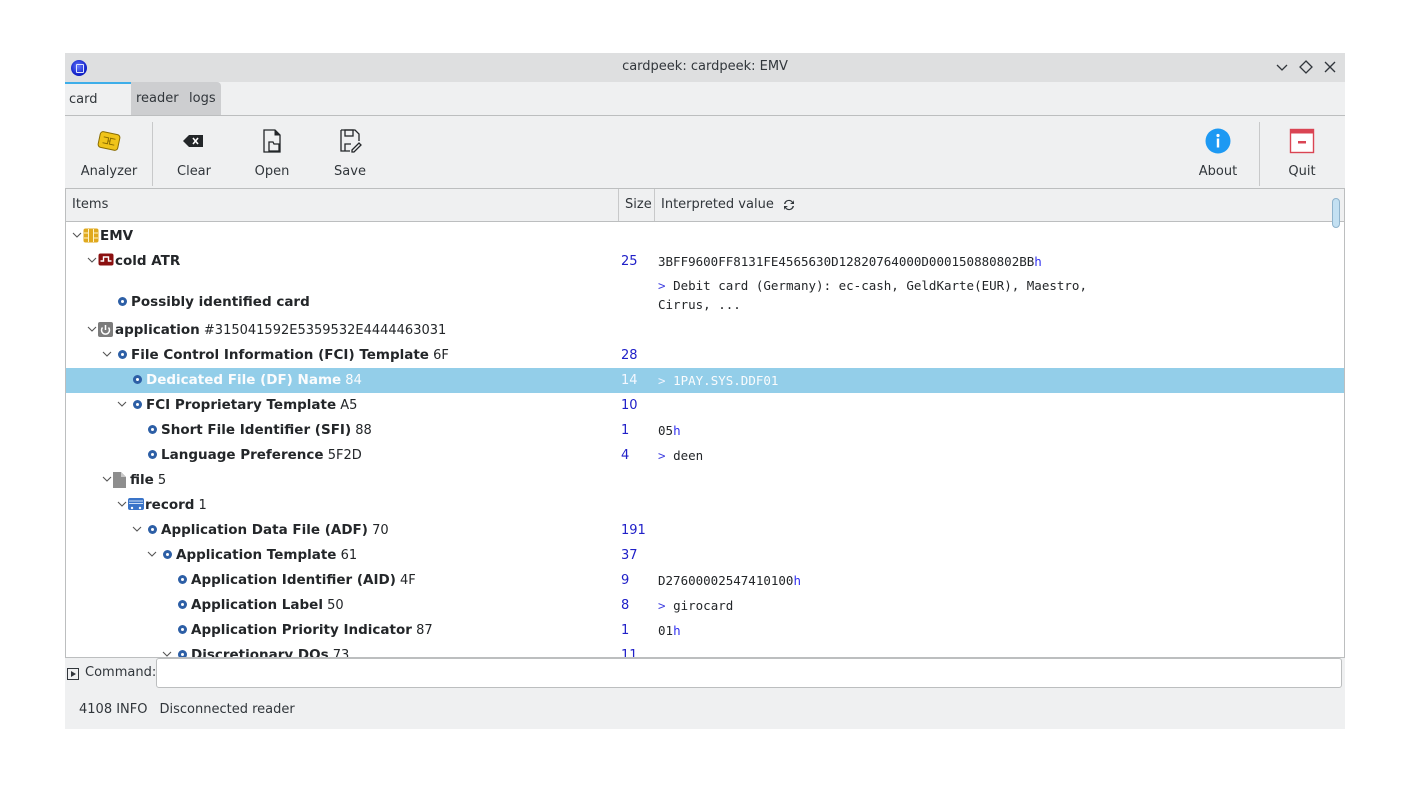 This screenshot has width=1410, height=806. Describe the element at coordinates (342, 455) in the screenshot. I see `item-tag: 5F2D` at that location.